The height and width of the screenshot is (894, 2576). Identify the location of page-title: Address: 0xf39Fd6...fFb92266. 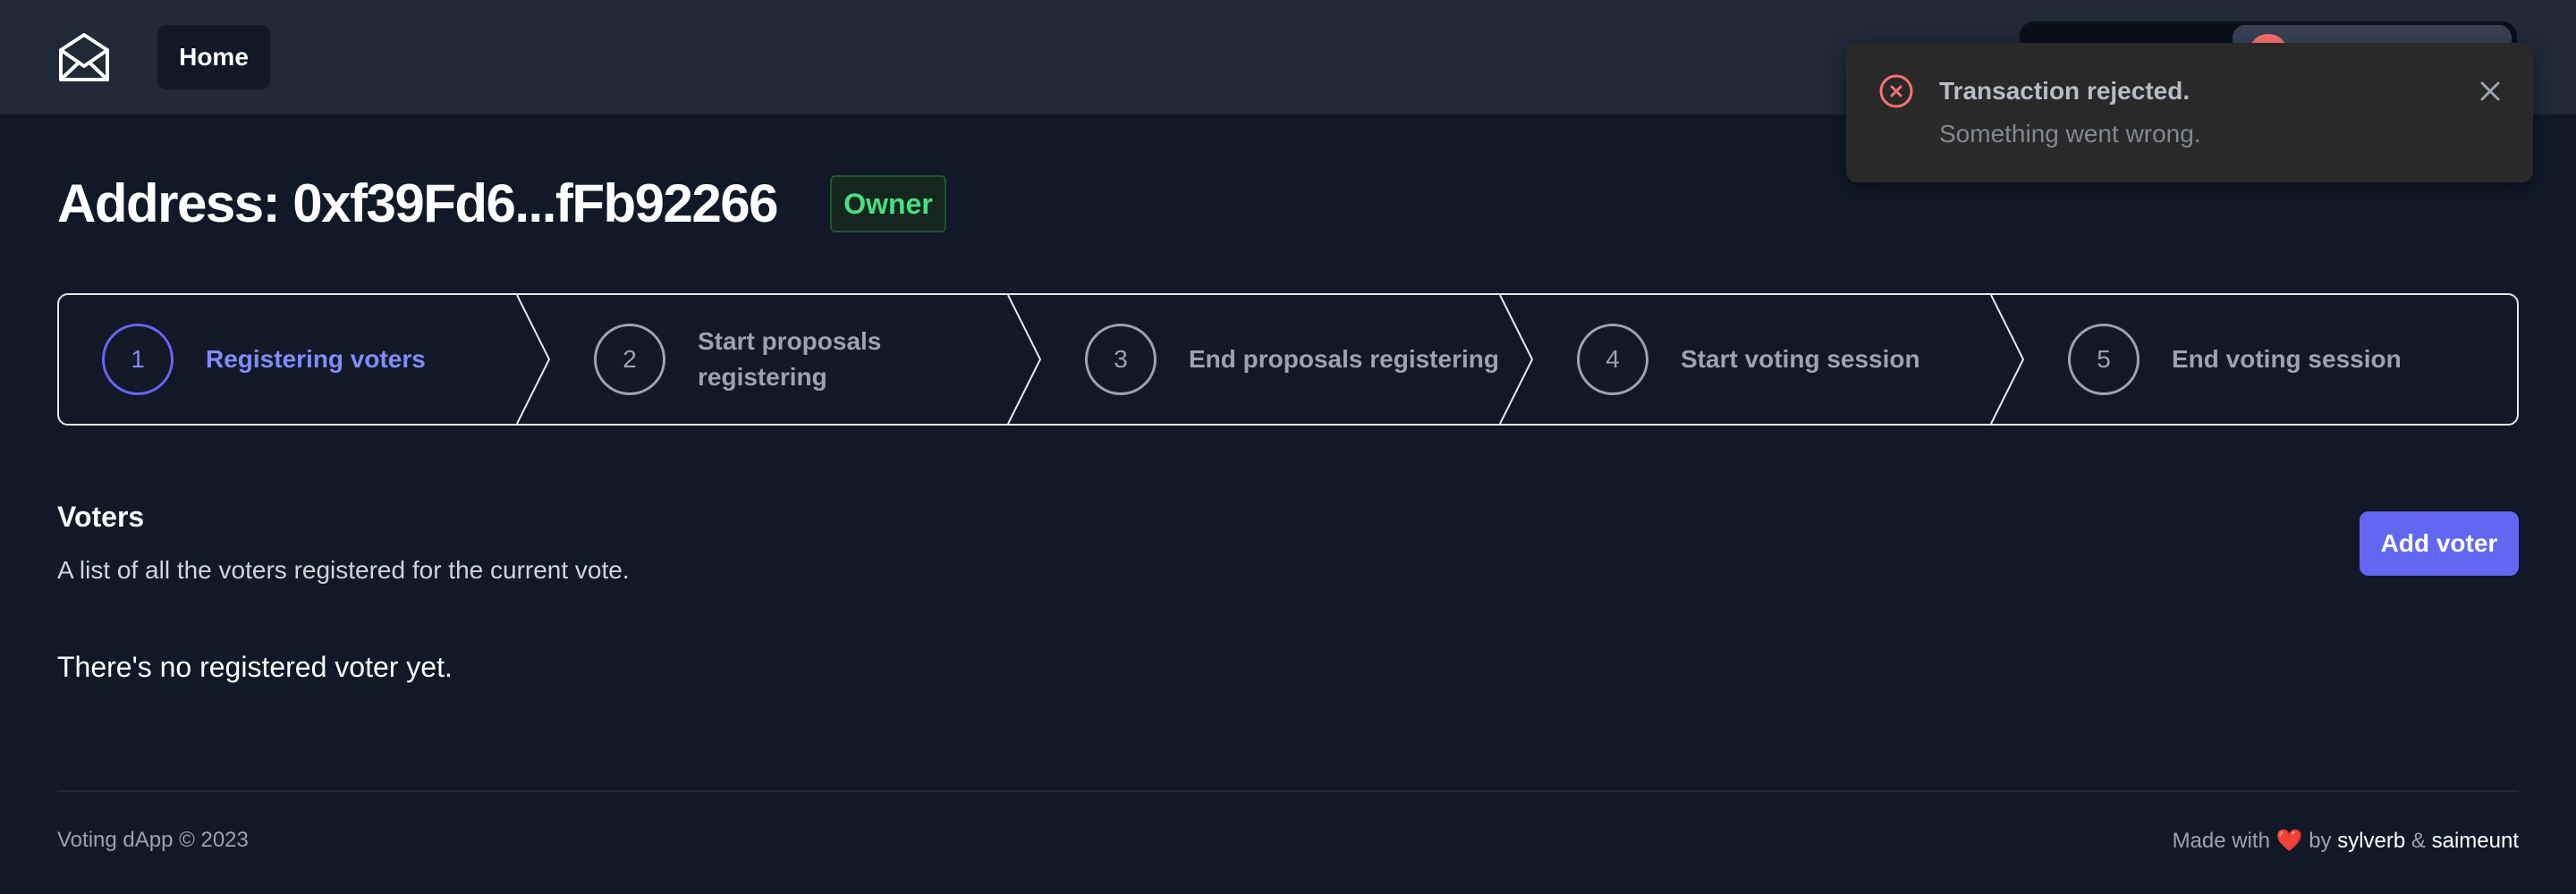
(418, 203).